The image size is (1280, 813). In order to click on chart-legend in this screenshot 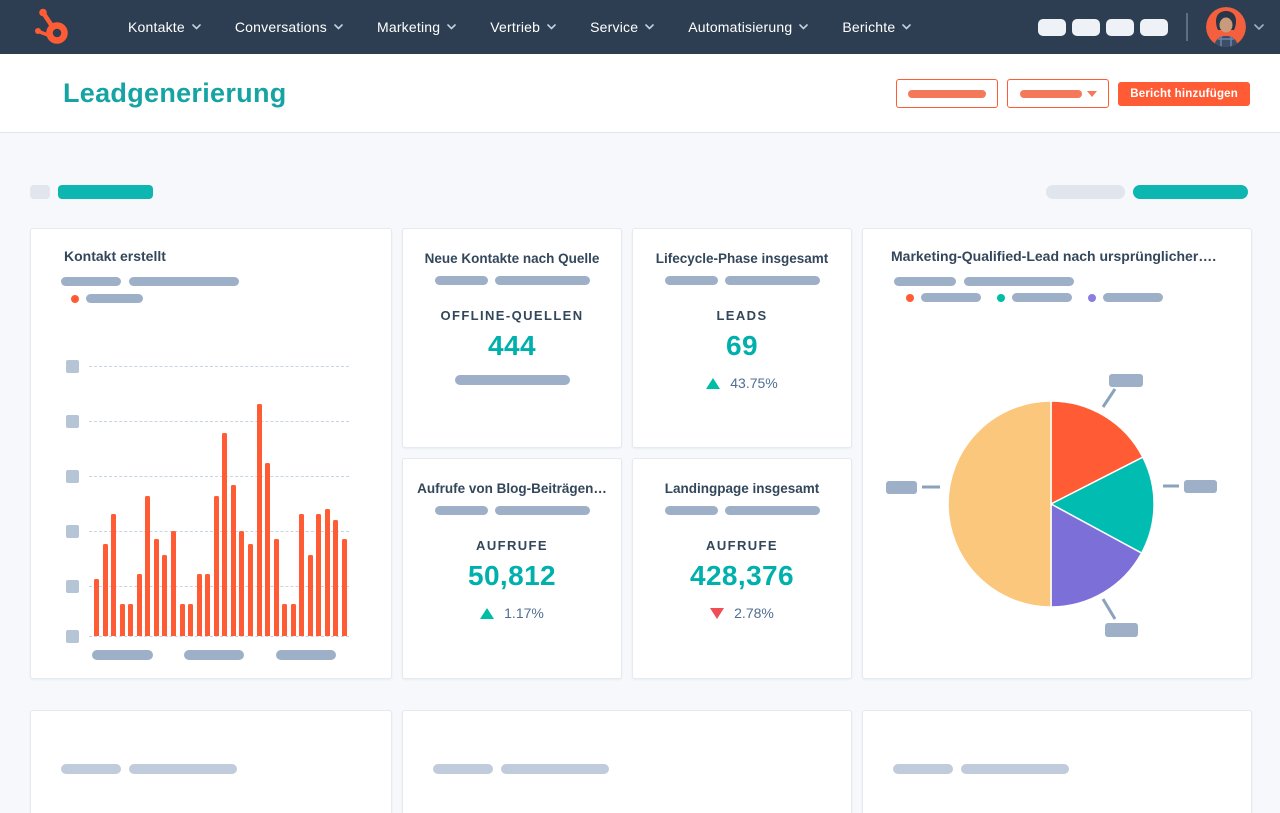, I will do `click(1034, 297)`.